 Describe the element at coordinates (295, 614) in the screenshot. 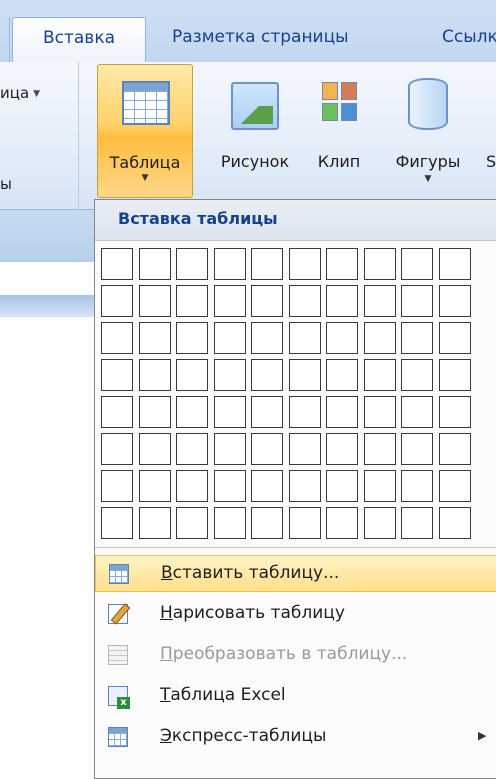

I see `menu-item-draw-table: Нарисовать таблицу` at that location.